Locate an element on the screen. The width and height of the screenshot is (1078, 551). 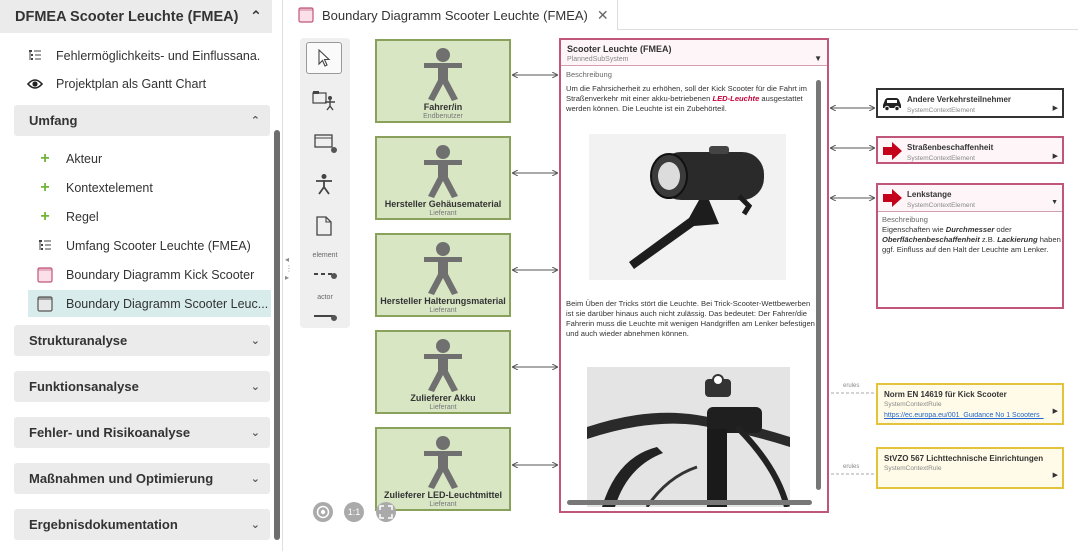
subsystem-horizontal-scrollbar is located at coordinates (689, 502).